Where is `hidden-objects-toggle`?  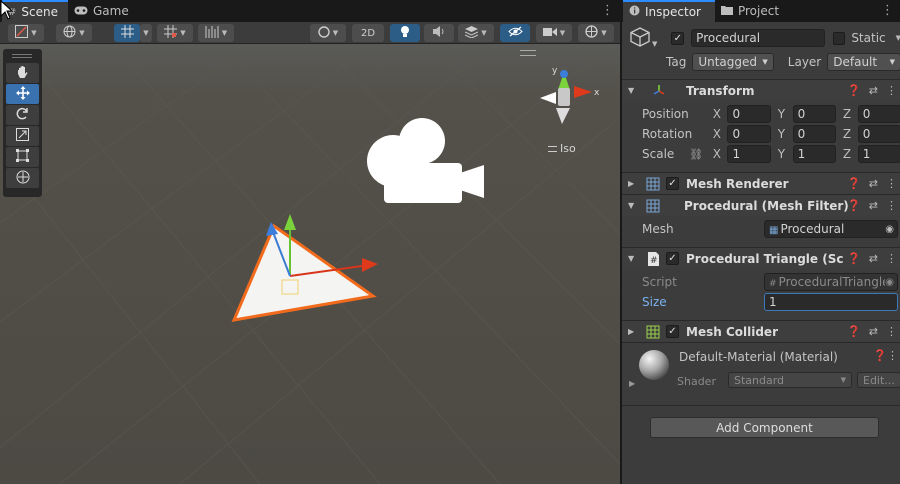 hidden-objects-toggle is located at coordinates (515, 33).